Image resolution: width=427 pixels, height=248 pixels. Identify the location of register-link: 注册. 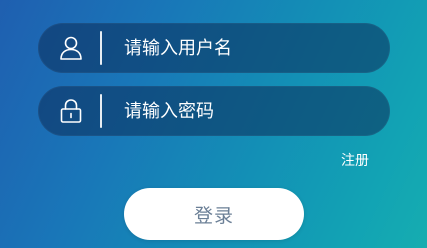
(355, 160).